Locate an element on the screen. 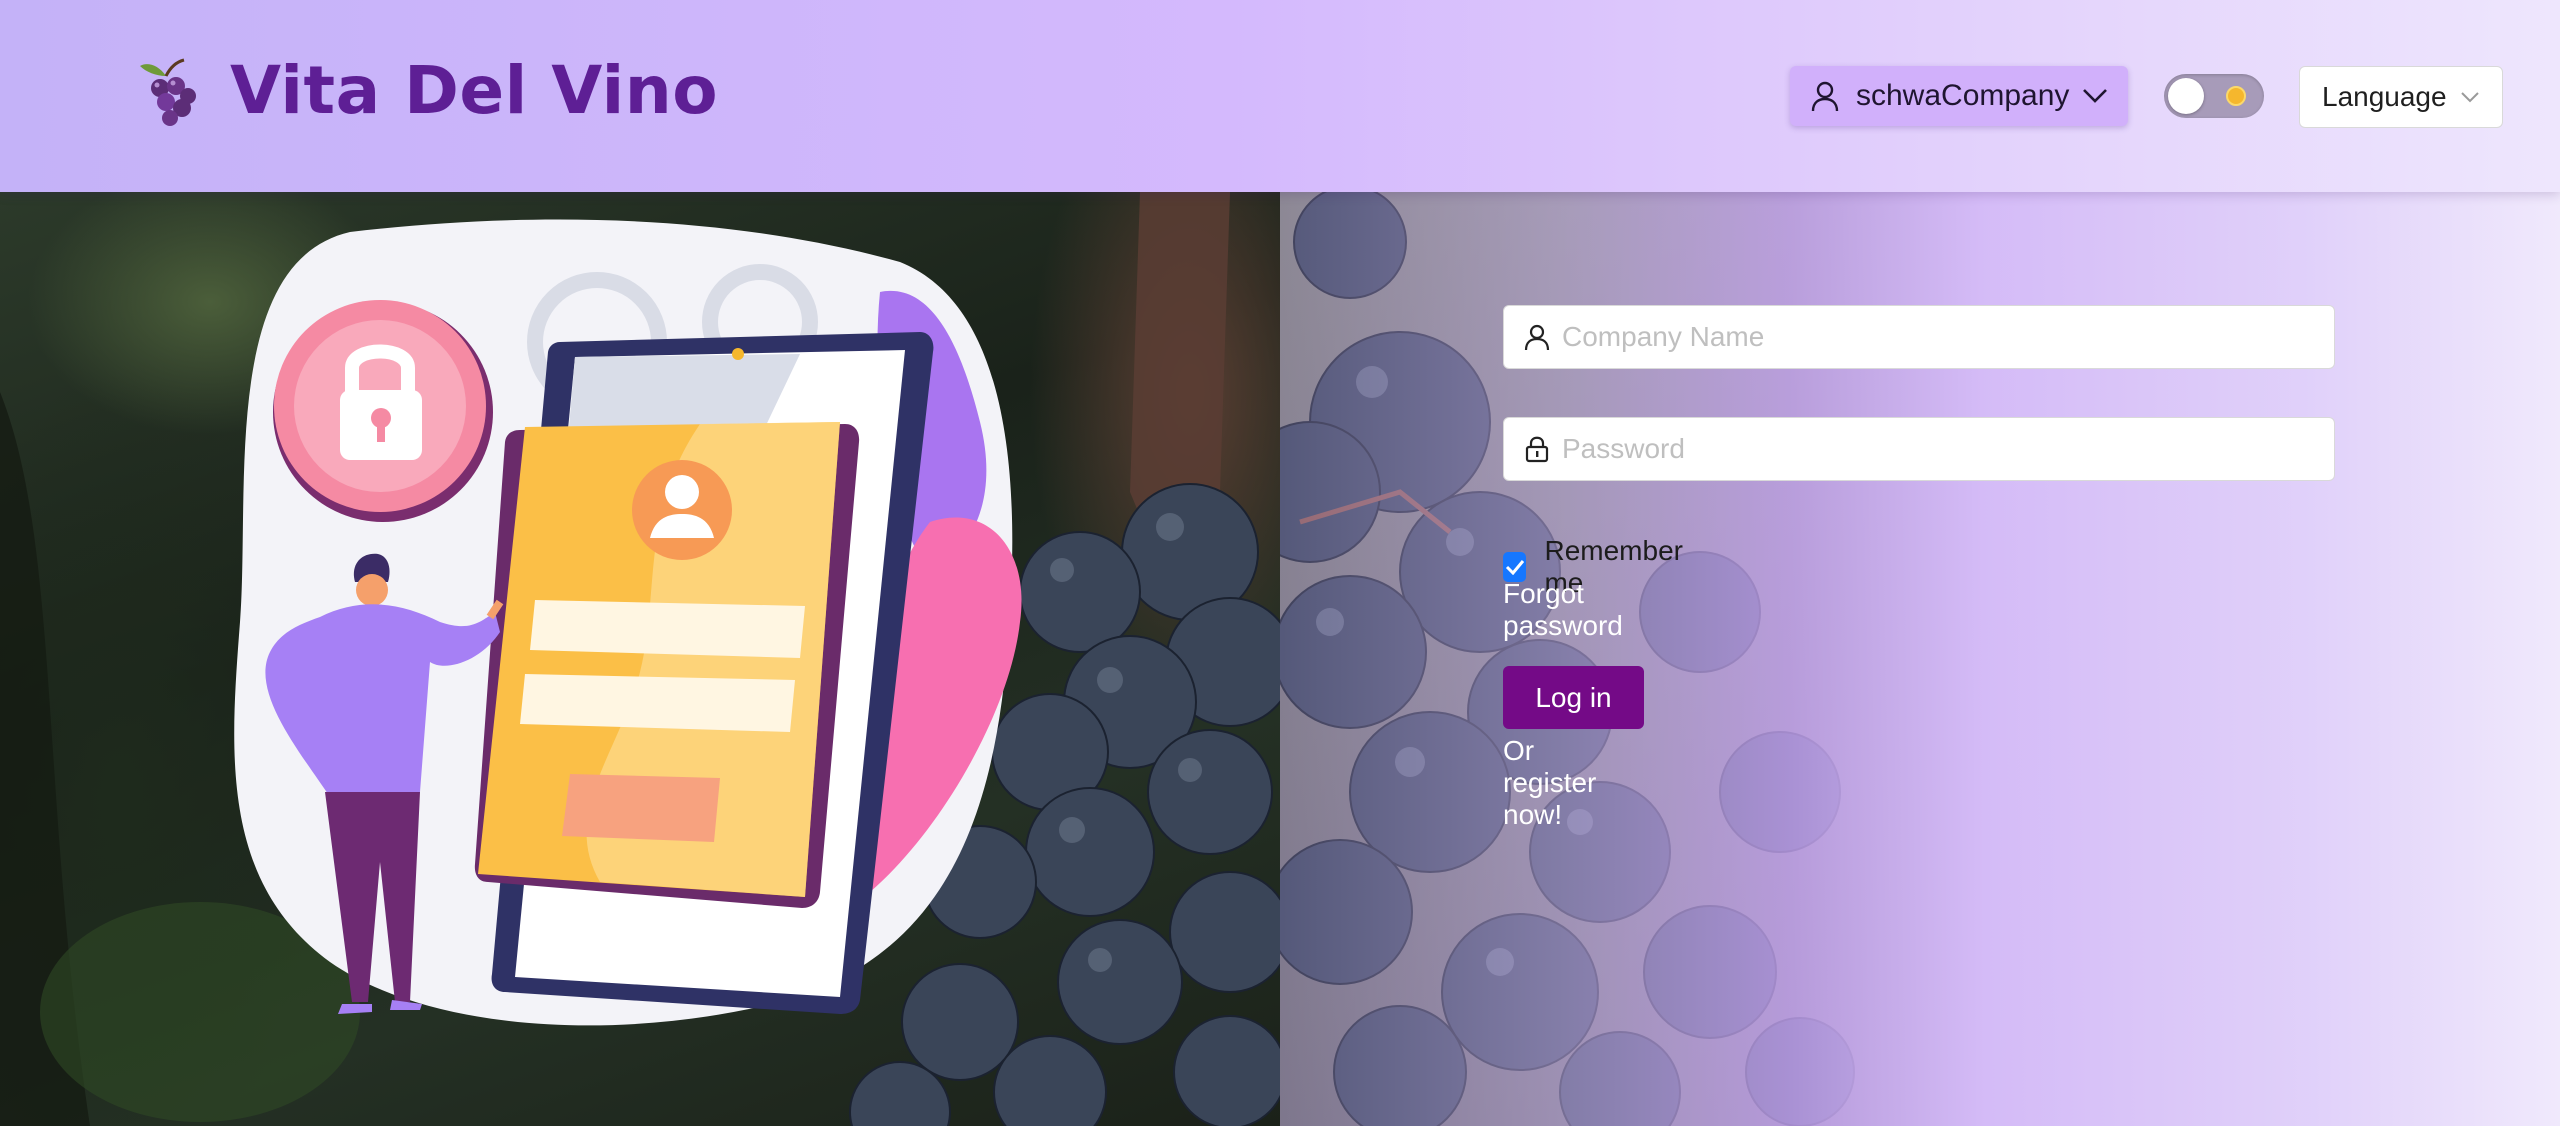 The image size is (2560, 1126). company-name-field is located at coordinates (1919, 337).